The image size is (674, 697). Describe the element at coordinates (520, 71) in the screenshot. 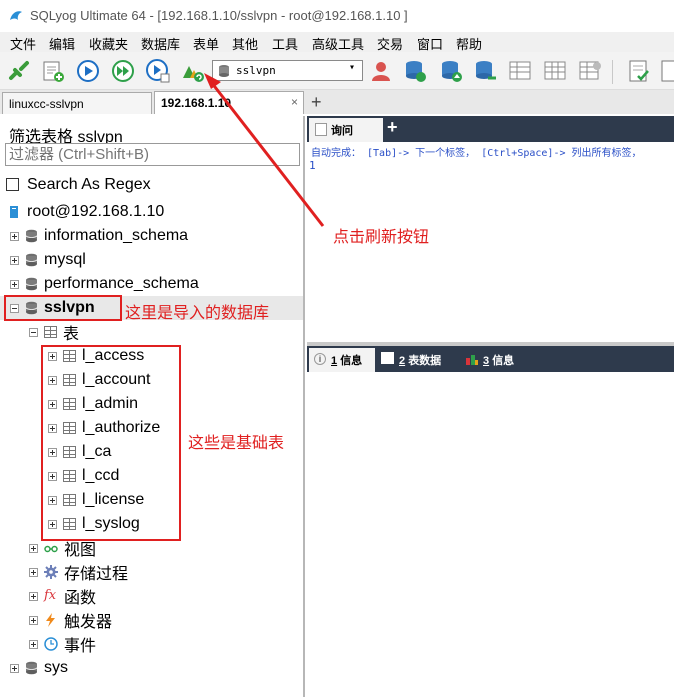

I see `schema-icon` at that location.